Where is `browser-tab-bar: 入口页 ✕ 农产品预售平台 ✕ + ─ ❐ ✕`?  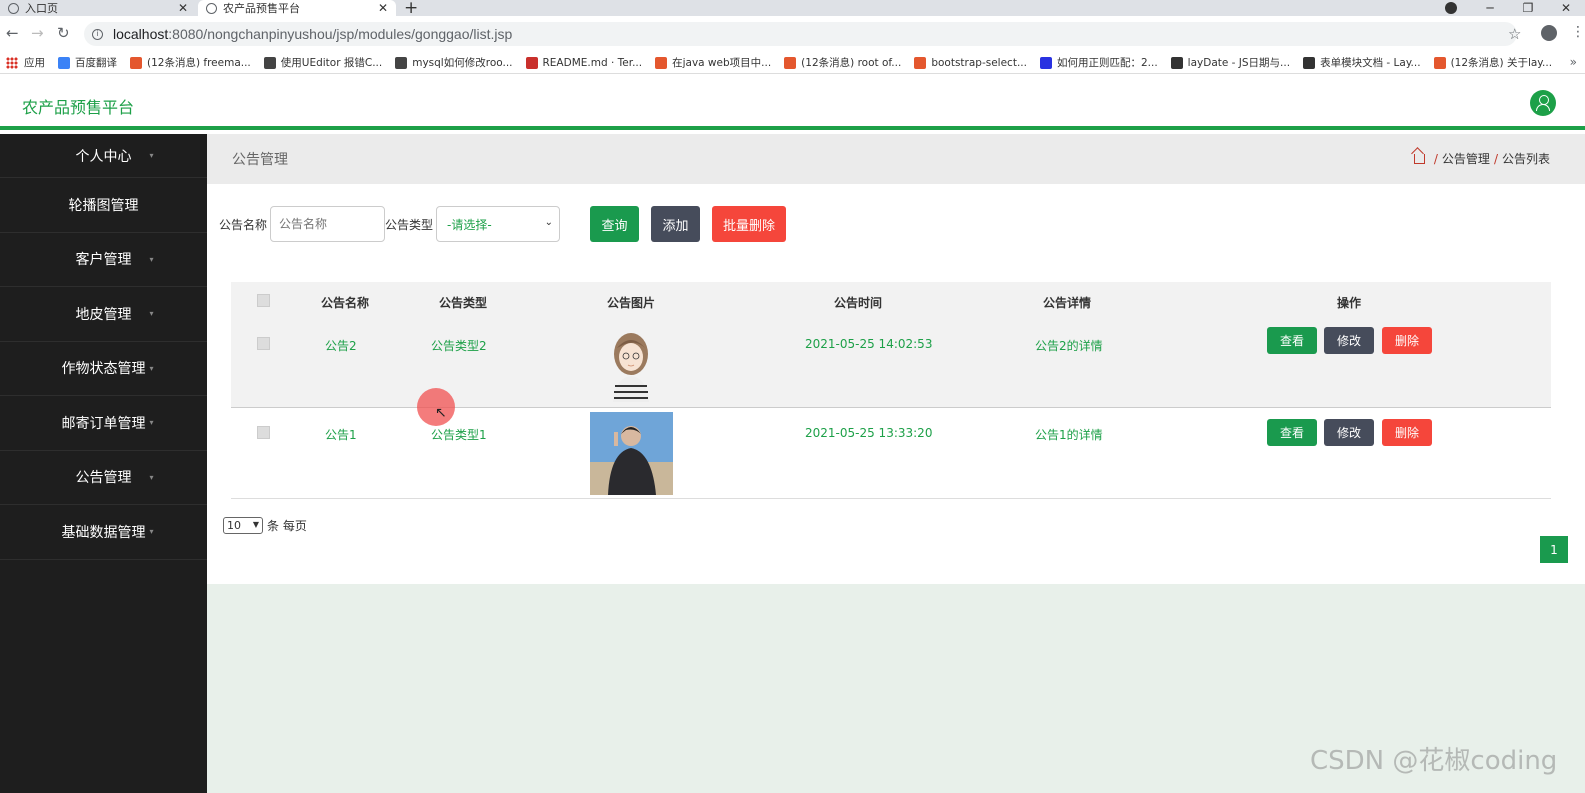
browser-tab-bar: 入口页 ✕ 农产品预售平台 ✕ + ─ ❐ ✕ is located at coordinates (792, 9).